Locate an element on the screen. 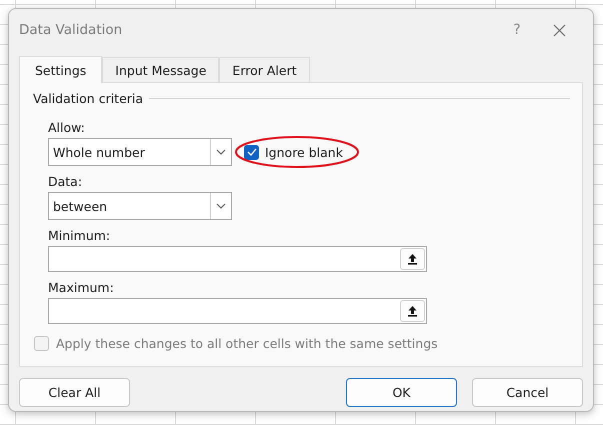 Image resolution: width=603 pixels, height=425 pixels. checkbox-label: Apply these changes to all other cells with the same settings is located at coordinates (247, 343).